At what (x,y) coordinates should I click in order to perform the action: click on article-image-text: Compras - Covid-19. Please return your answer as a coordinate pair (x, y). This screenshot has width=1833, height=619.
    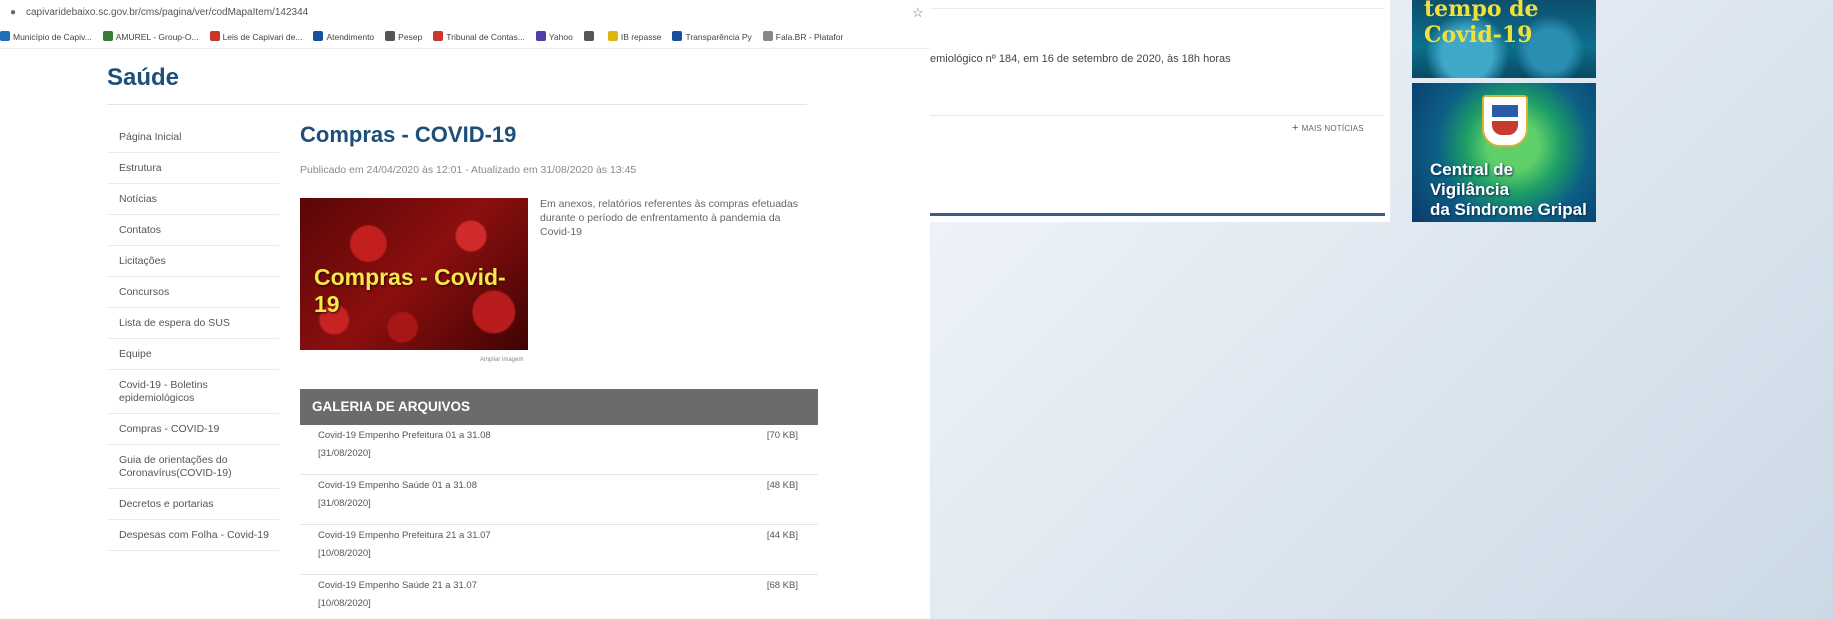
    Looking at the image, I should click on (410, 290).